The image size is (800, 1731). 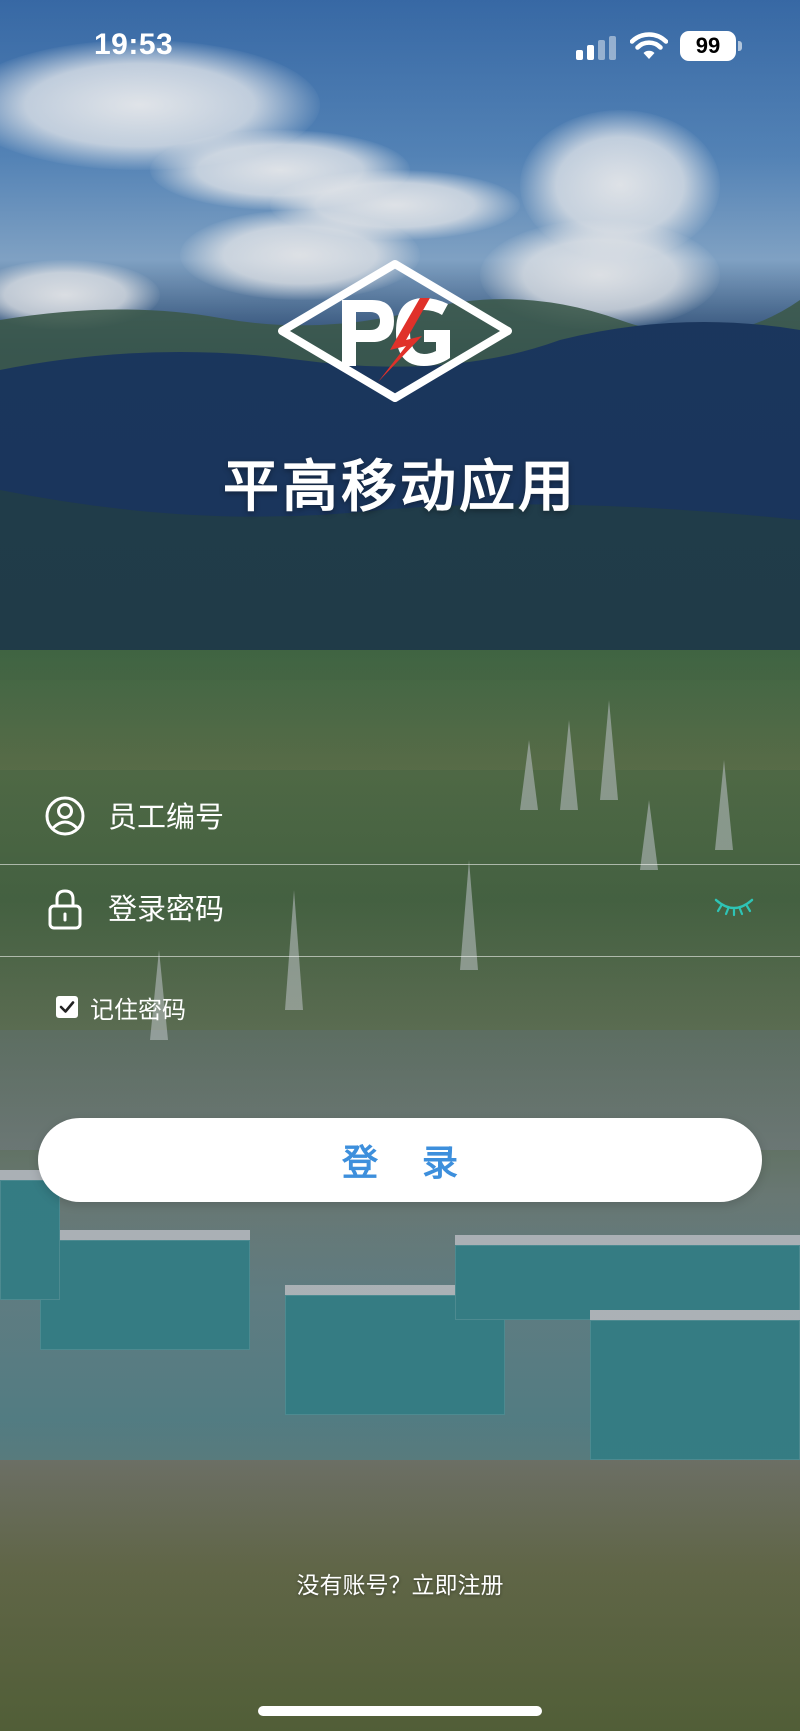 What do you see at coordinates (734, 906) in the screenshot?
I see `eye-closed-icon` at bounding box center [734, 906].